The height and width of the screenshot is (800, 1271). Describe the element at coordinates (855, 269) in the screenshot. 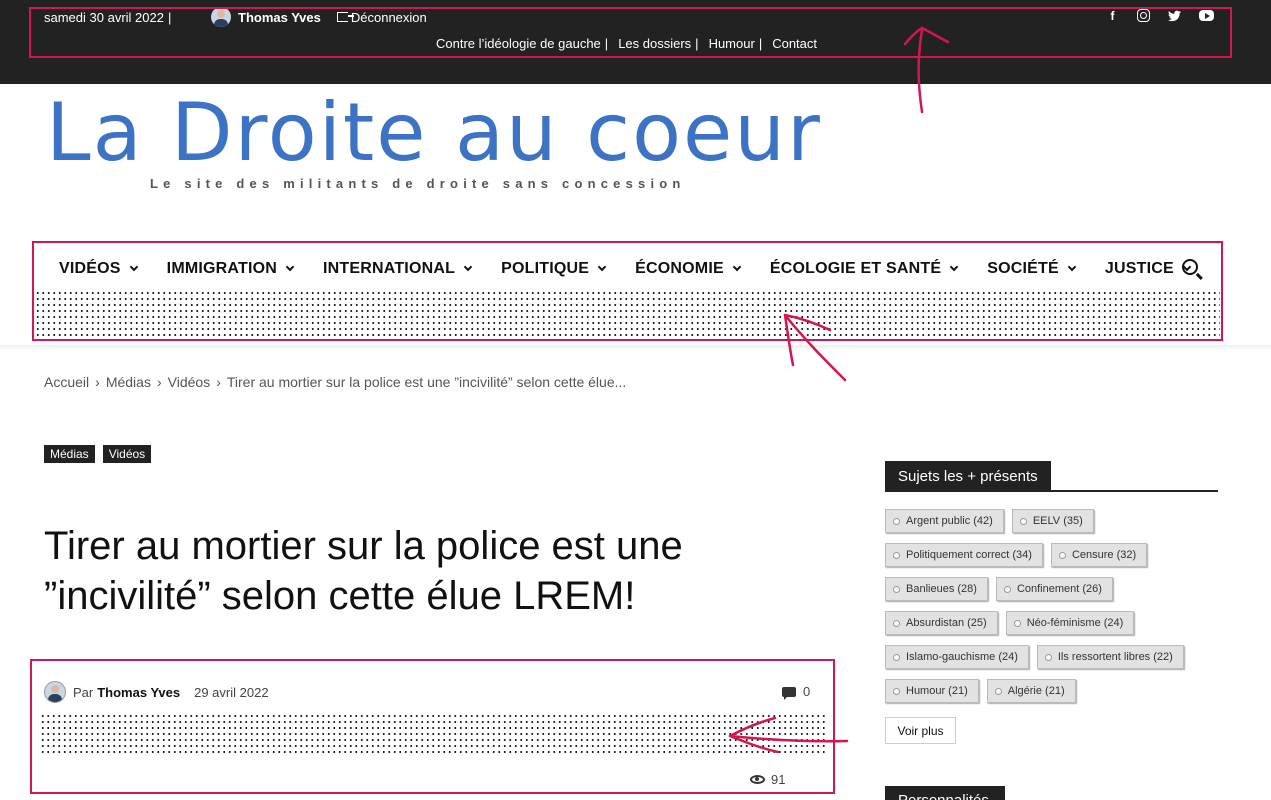

I see `nav-item-label: ÉCOLOGIE ET SANTÉ` at that location.